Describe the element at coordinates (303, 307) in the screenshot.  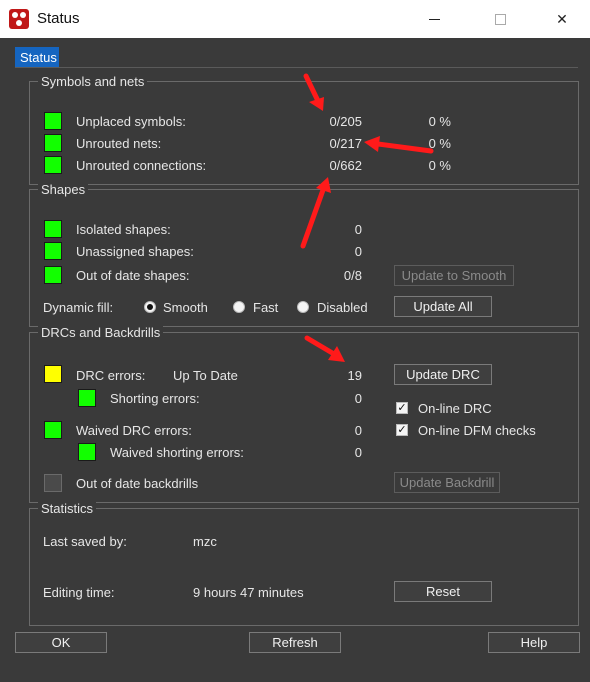
I see `radio-fill-disabled` at that location.